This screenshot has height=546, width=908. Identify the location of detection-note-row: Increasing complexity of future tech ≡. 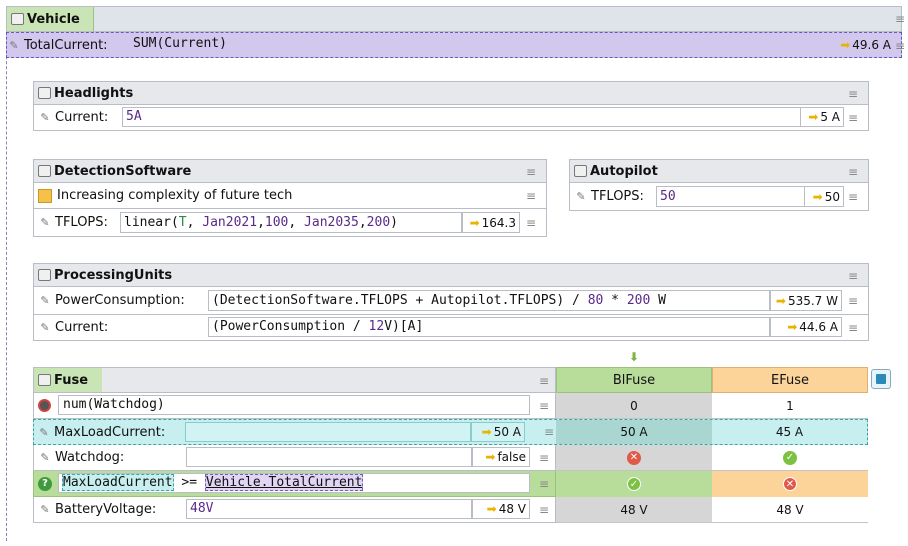
(290, 196).